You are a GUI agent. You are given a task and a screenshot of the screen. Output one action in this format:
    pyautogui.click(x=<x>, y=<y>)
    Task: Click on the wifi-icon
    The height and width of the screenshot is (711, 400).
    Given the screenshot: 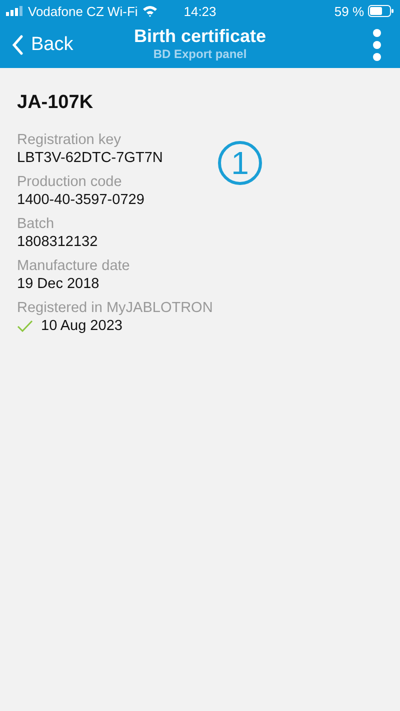 What is the action you would take?
    pyautogui.click(x=150, y=11)
    